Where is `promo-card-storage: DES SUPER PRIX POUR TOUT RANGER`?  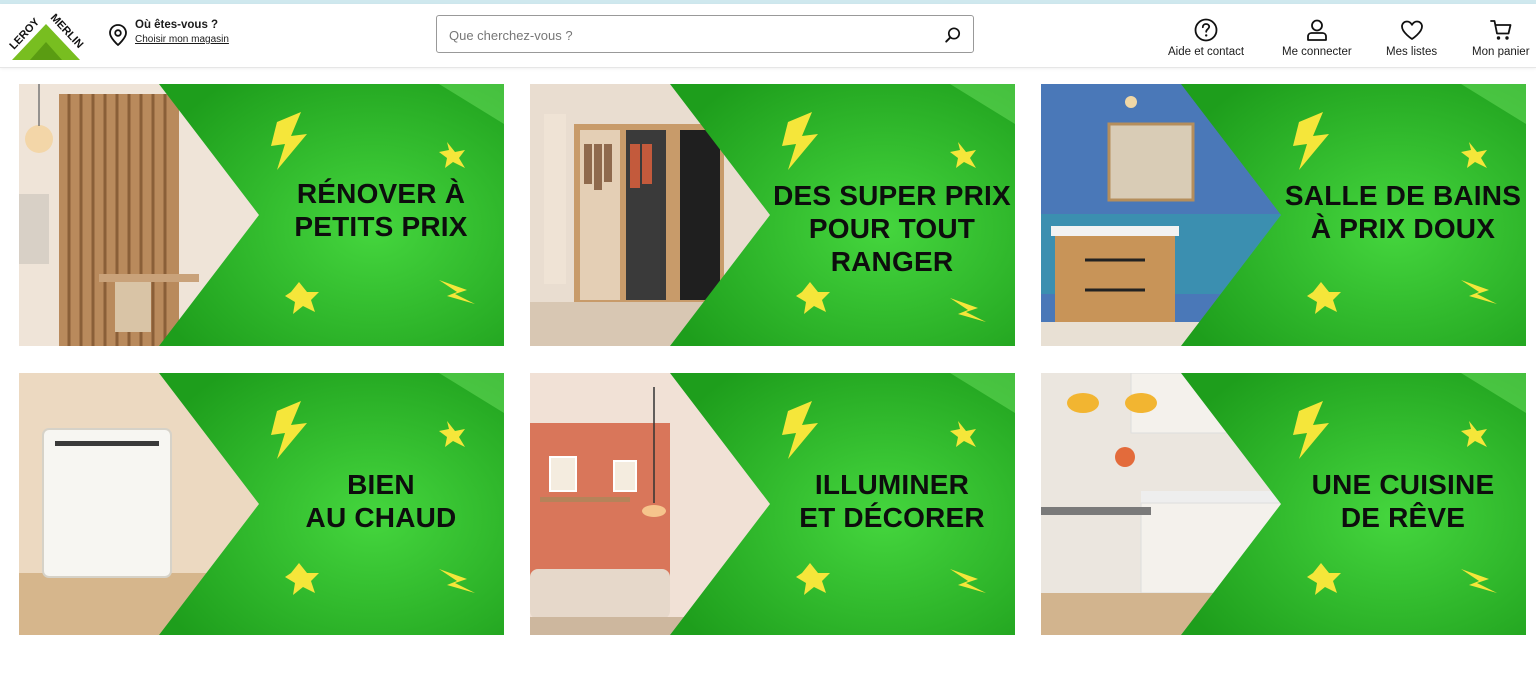
promo-card-storage: DES SUPER PRIX POUR TOUT RANGER is located at coordinates (772, 215).